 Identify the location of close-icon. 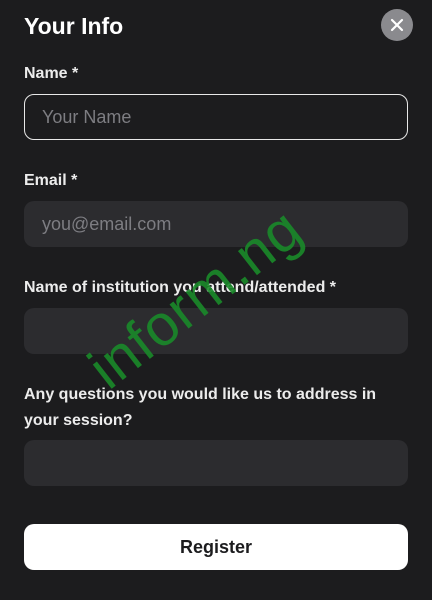
(397, 25).